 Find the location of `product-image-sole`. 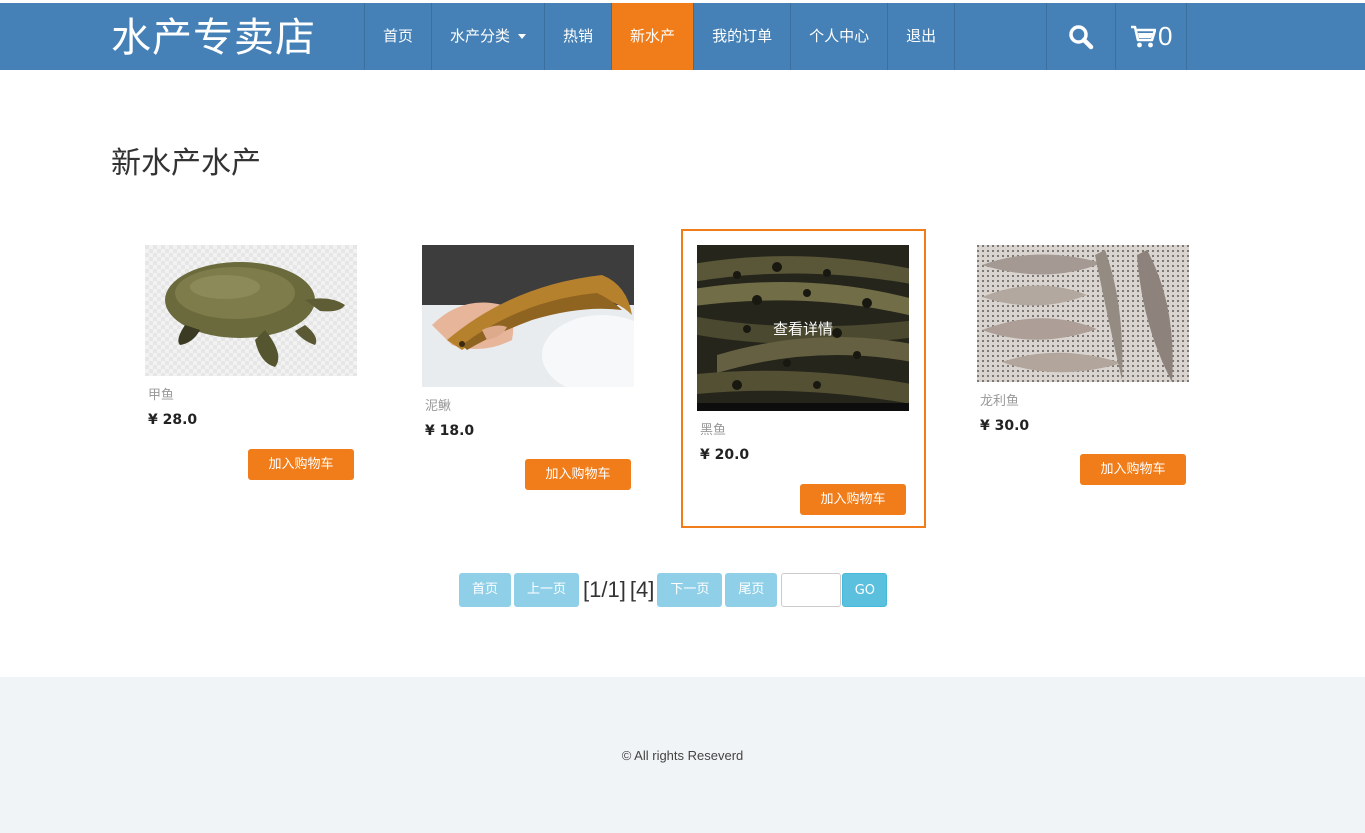

product-image-sole is located at coordinates (1083, 313).